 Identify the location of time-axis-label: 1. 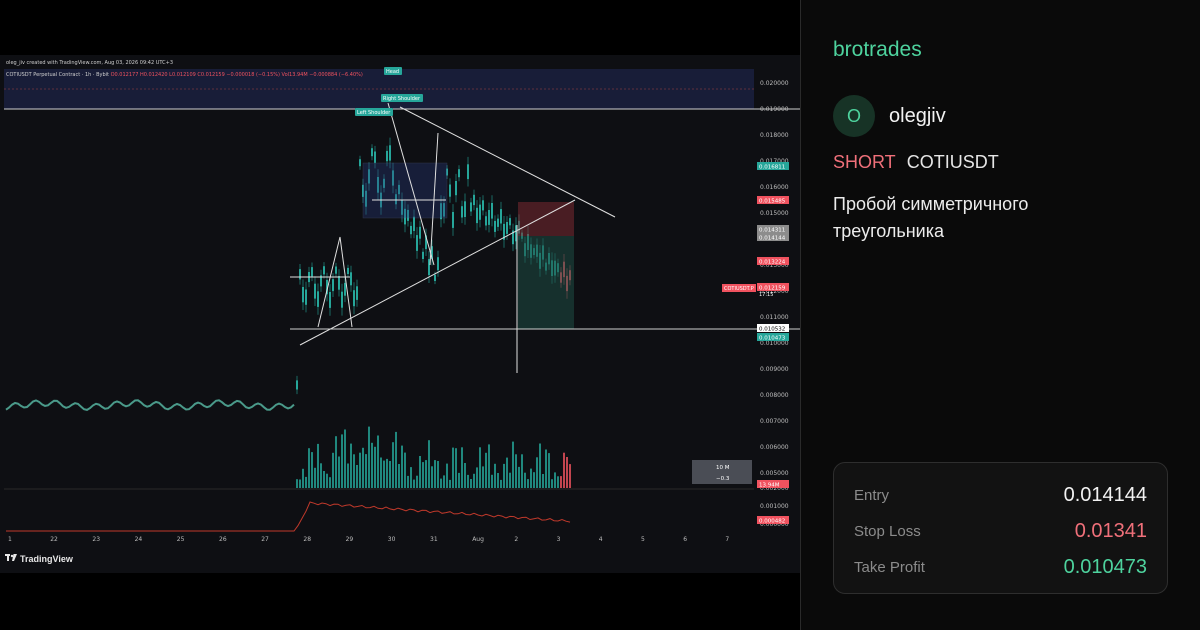
(10, 539).